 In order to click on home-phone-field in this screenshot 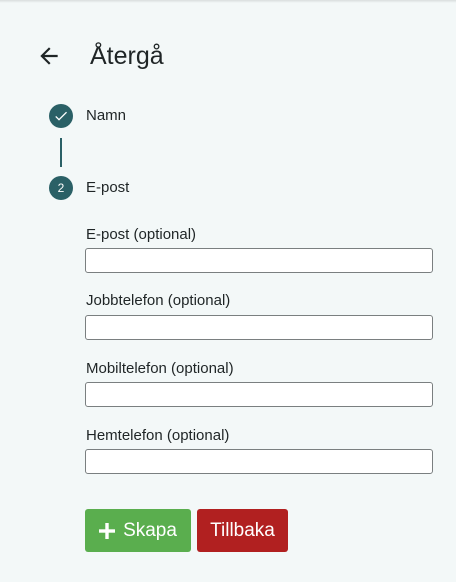, I will do `click(259, 461)`.